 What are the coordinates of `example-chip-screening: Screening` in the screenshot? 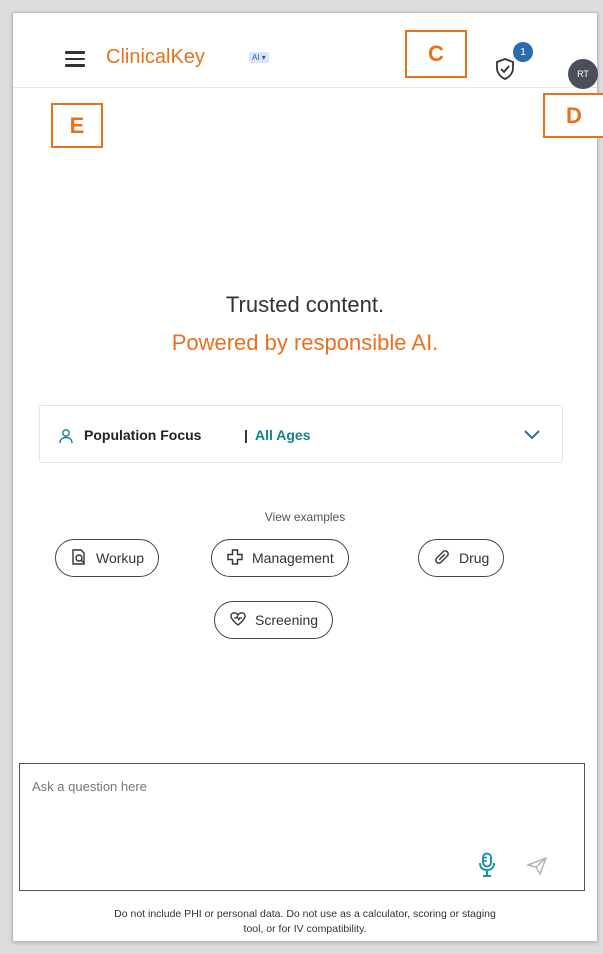 It's located at (274, 620).